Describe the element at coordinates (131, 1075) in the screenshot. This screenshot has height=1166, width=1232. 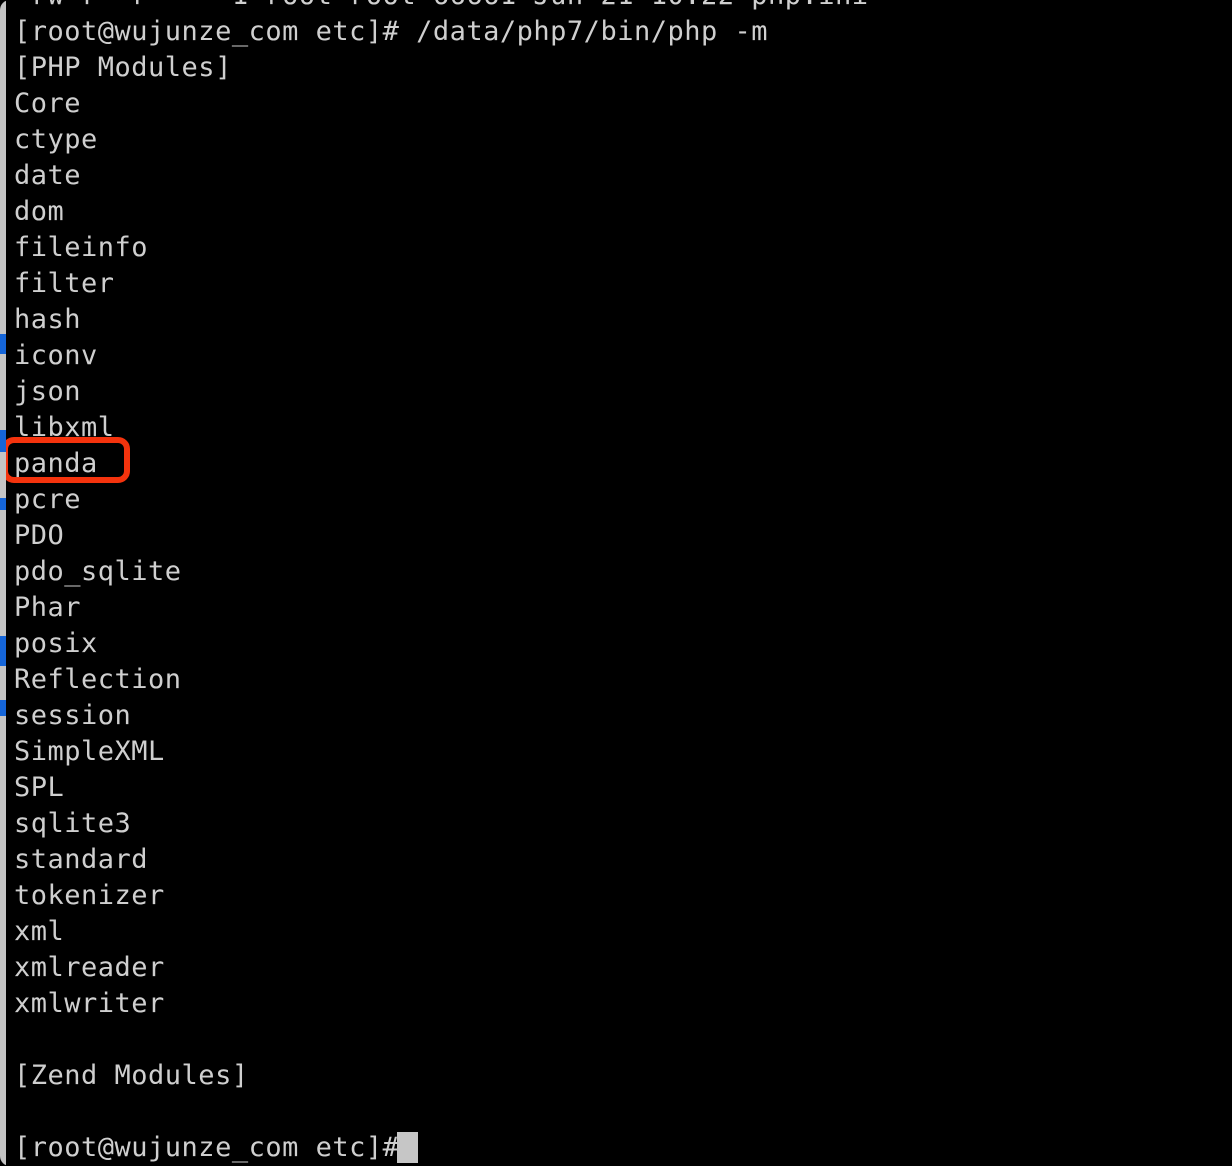
I see `terminal-line-zend-modules-header: [Zend Modules]` at that location.